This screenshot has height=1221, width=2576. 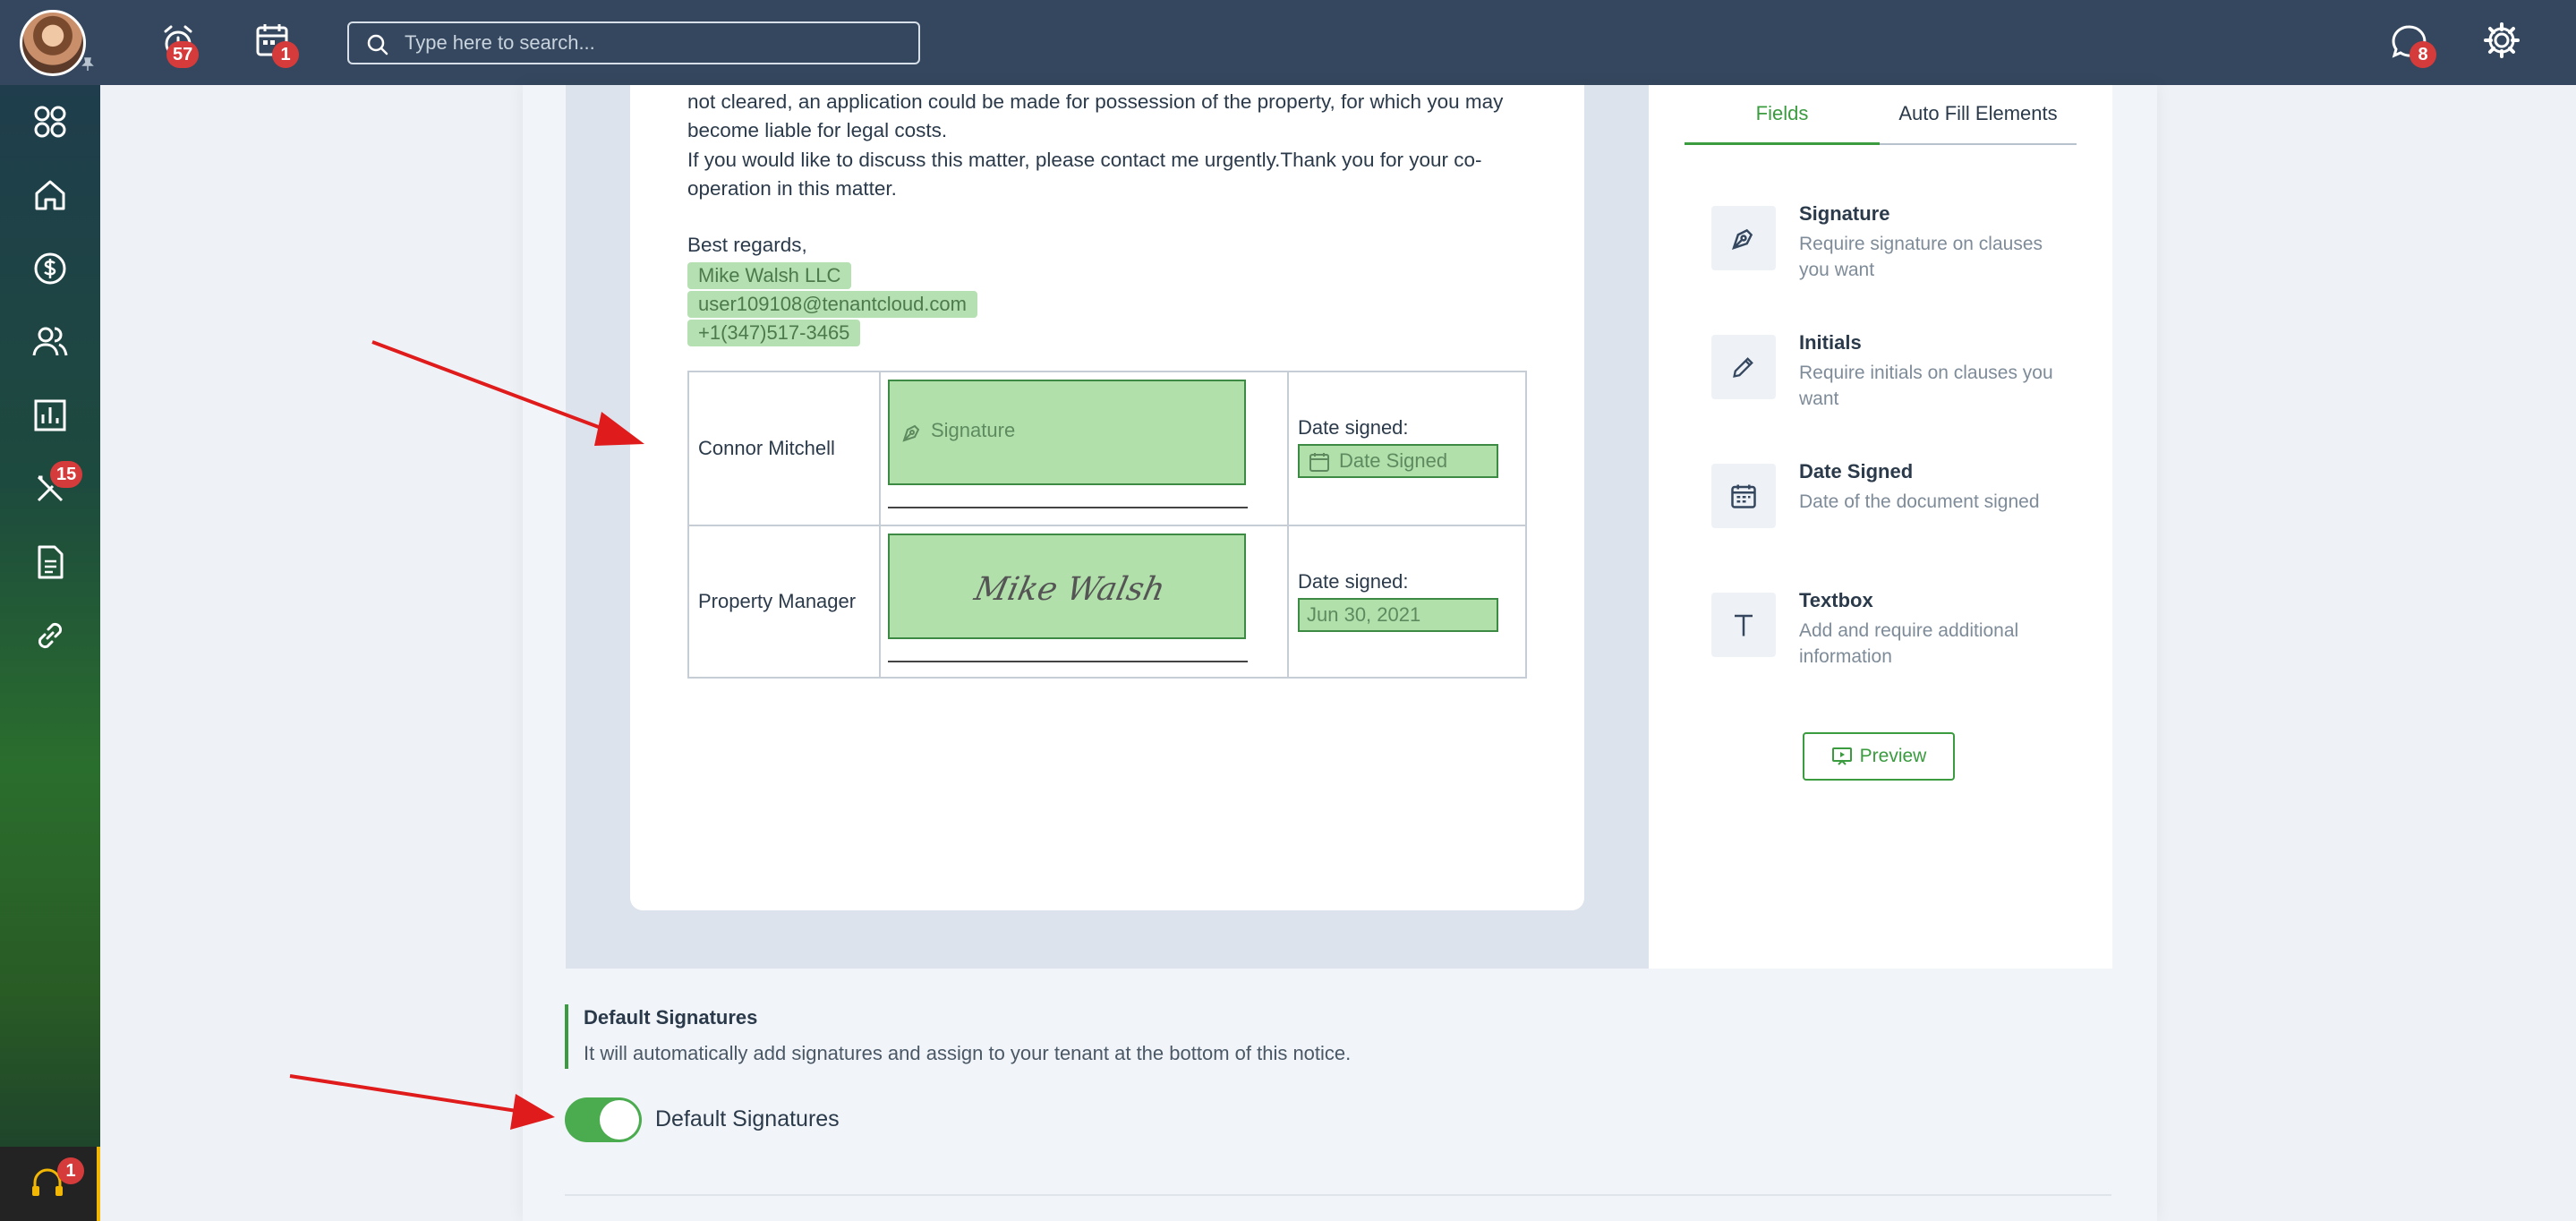 What do you see at coordinates (769, 275) in the screenshot?
I see `company-tag: Mike Walsh LLC` at bounding box center [769, 275].